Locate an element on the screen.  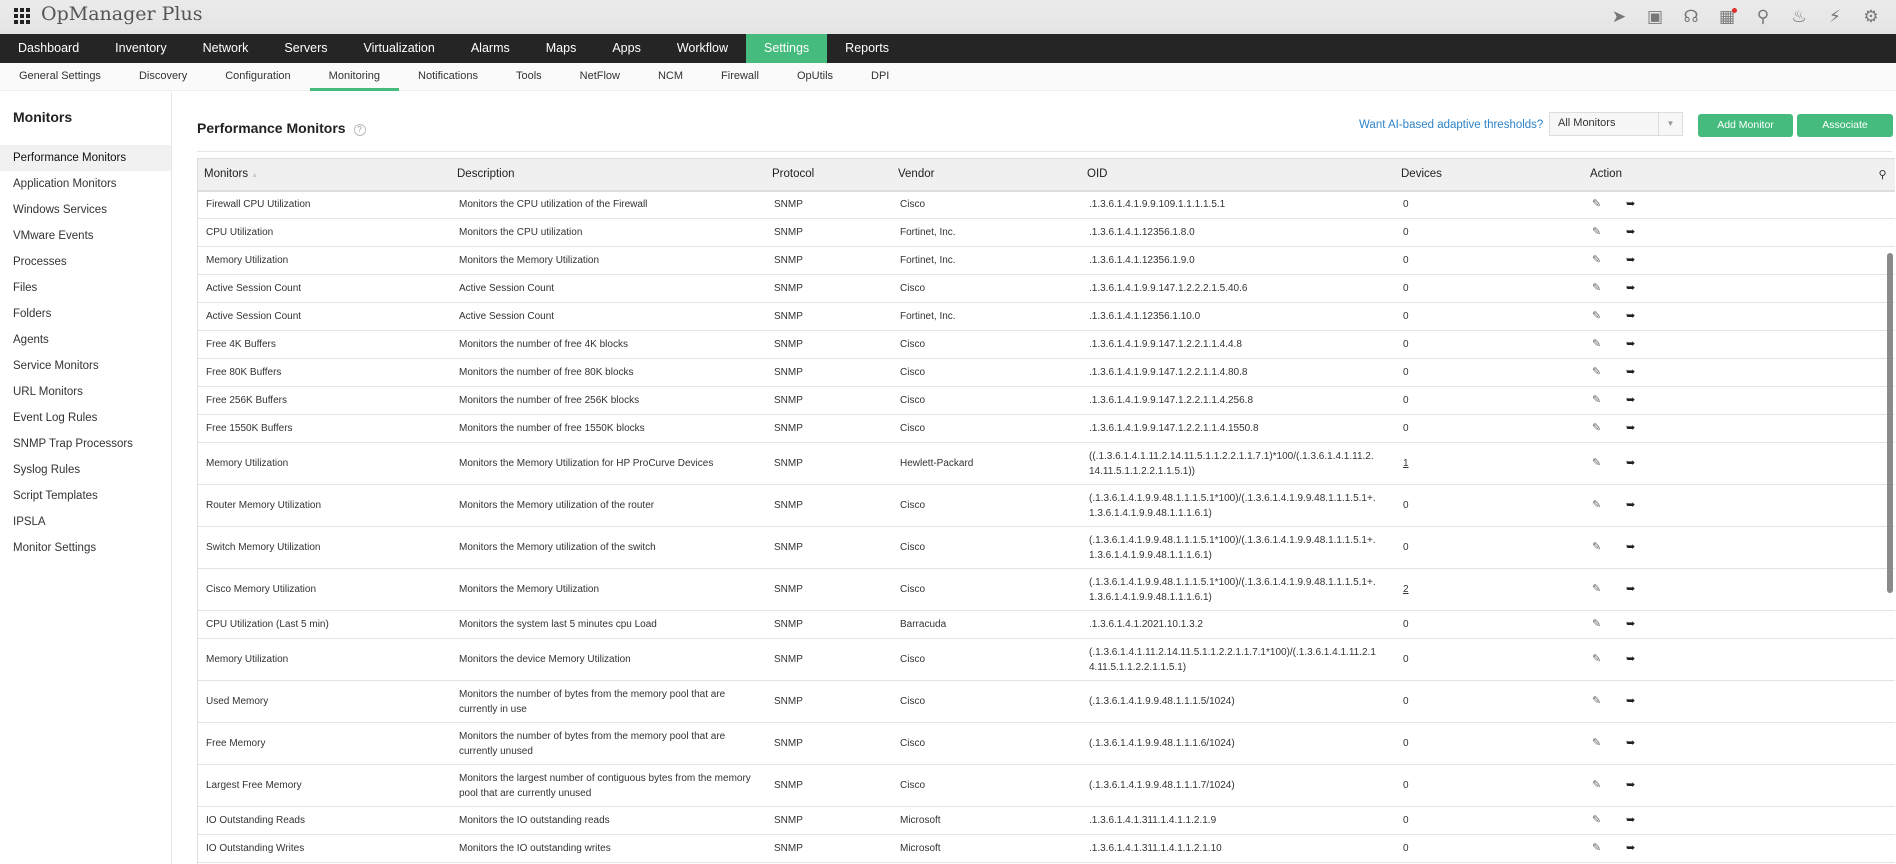
subnav-tab-oputils: OpUtils is located at coordinates (815, 76).